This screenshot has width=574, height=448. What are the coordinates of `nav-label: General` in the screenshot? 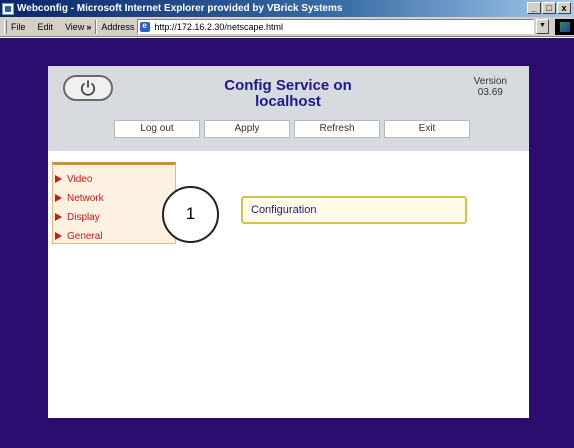 It's located at (85, 236).